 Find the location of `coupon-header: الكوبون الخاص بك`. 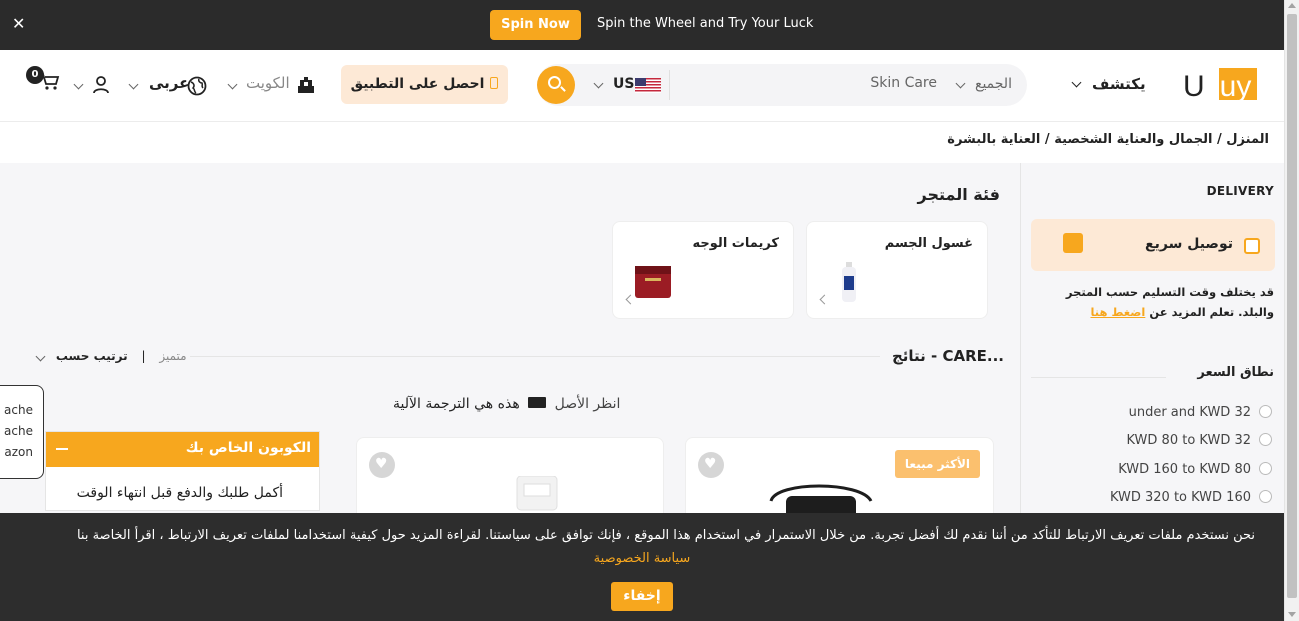

coupon-header: الكوبون الخاص بك is located at coordinates (182, 449).